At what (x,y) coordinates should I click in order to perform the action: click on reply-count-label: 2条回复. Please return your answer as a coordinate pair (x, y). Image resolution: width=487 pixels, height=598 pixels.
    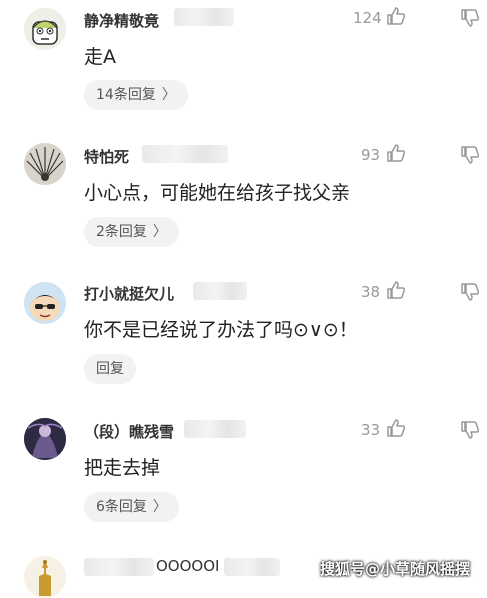
    Looking at the image, I should click on (121, 232).